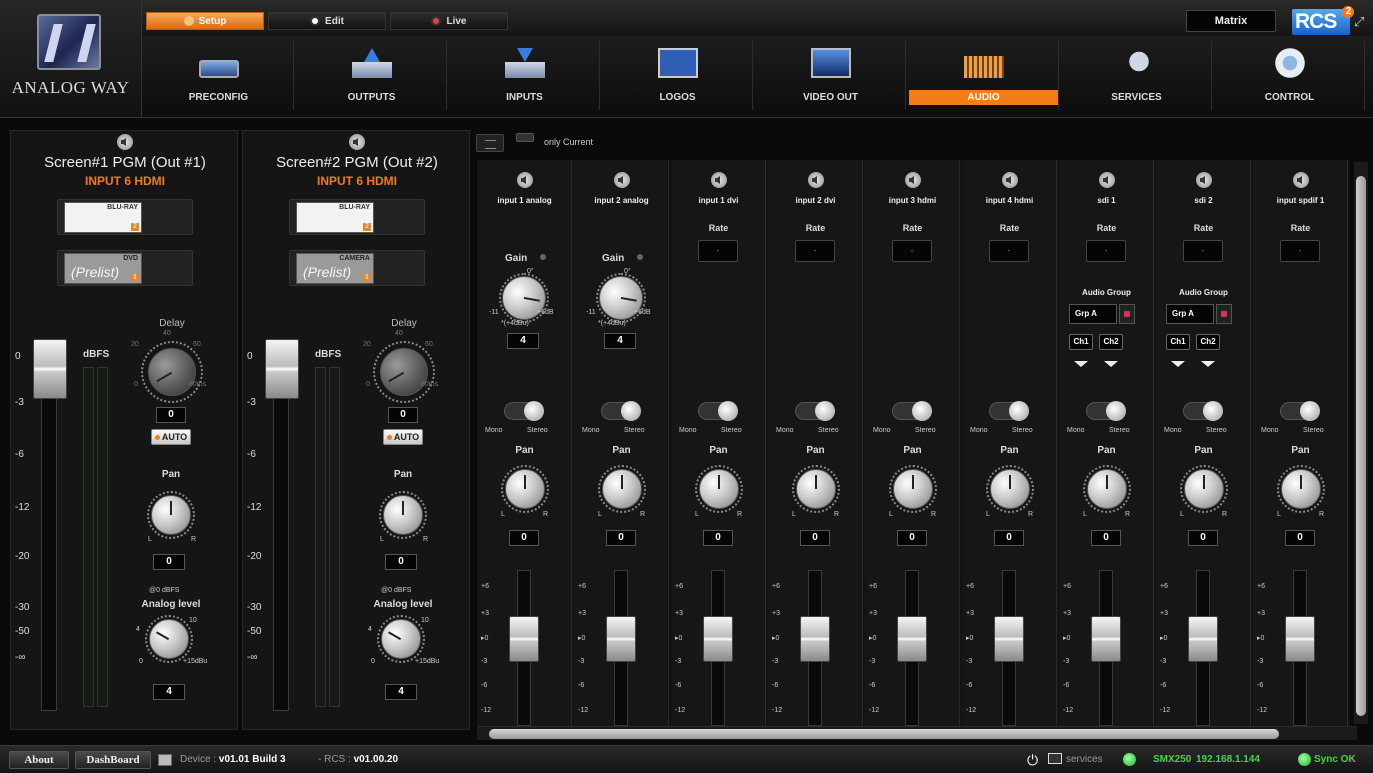 The width and height of the screenshot is (1373, 773). What do you see at coordinates (884, 734) in the screenshot?
I see `horizontal-scroll-thumb` at bounding box center [884, 734].